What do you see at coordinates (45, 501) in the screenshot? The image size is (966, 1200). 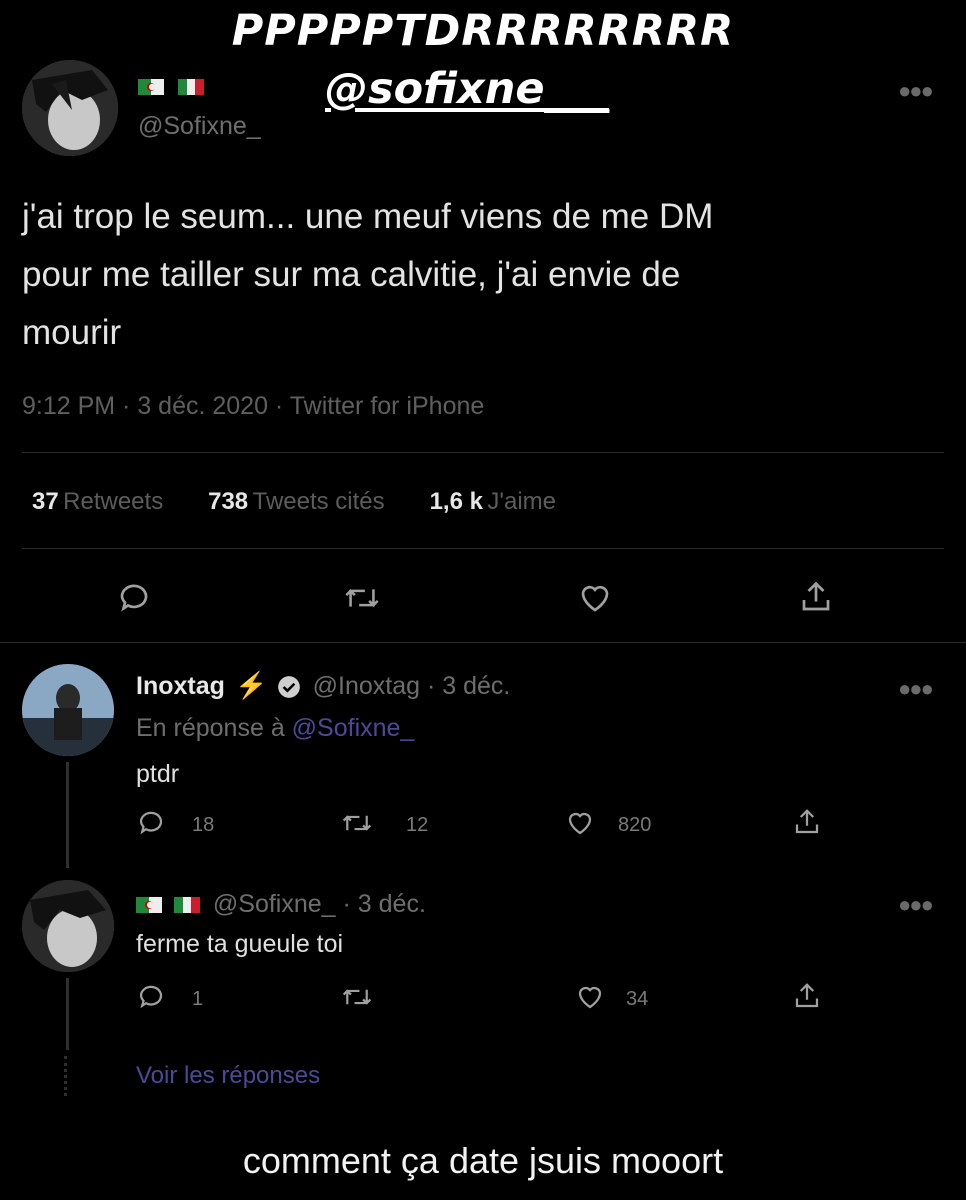 I see `retweets-count: 37` at bounding box center [45, 501].